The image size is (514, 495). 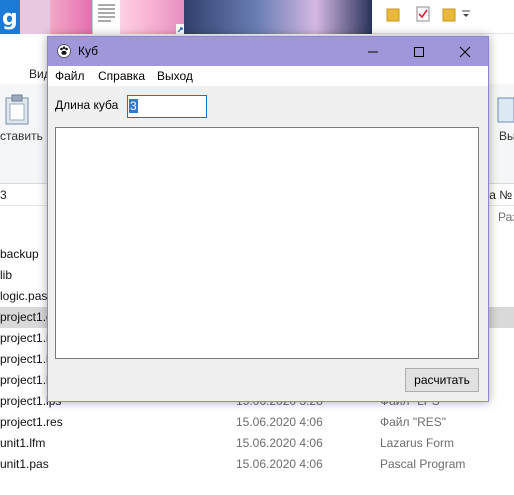 I want to click on maximize-button, so click(x=419, y=51).